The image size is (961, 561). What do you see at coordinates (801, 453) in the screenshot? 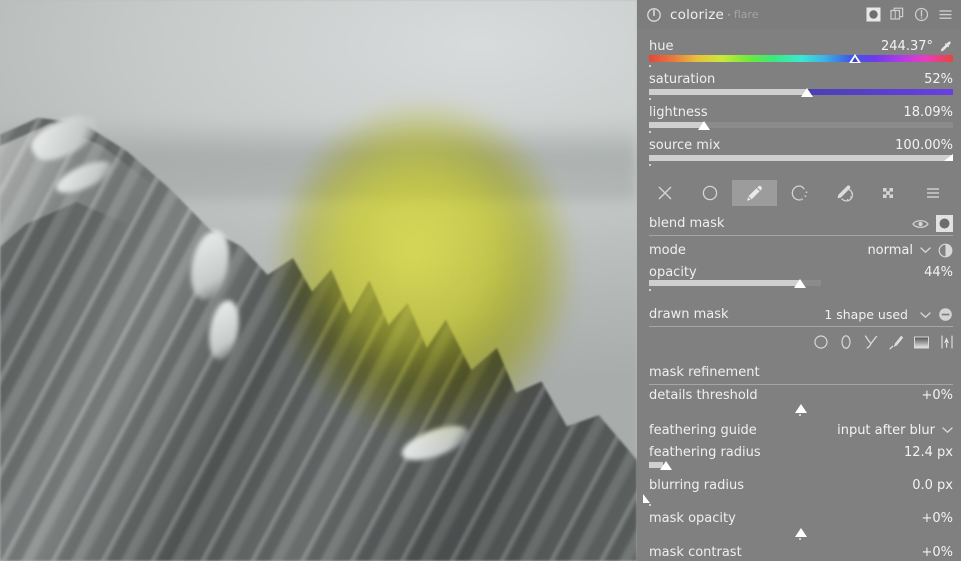
I see `slider-feathering-radius-row: feathering radius 12.4 px` at bounding box center [801, 453].